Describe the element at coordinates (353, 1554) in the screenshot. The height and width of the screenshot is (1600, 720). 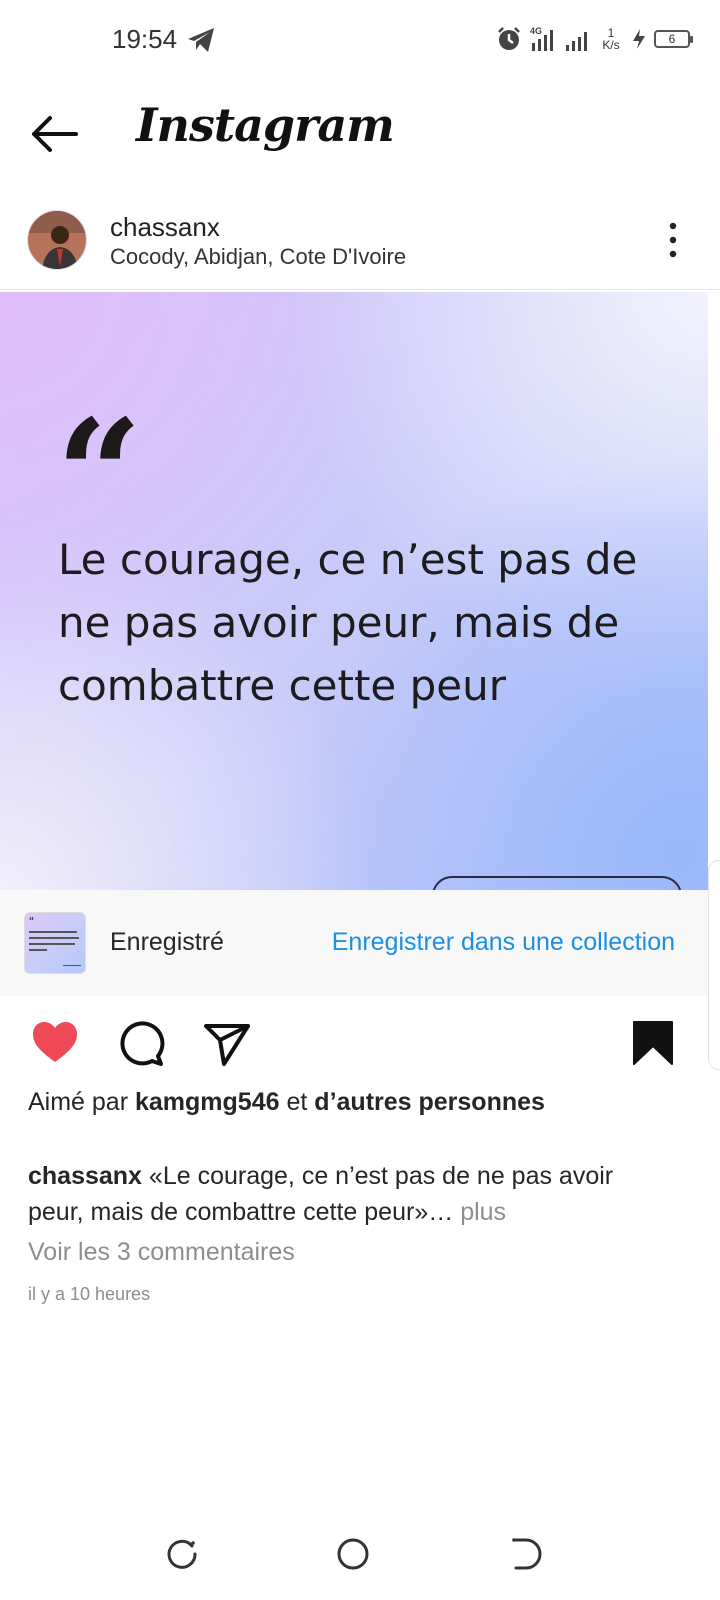
I see `home-icon` at that location.